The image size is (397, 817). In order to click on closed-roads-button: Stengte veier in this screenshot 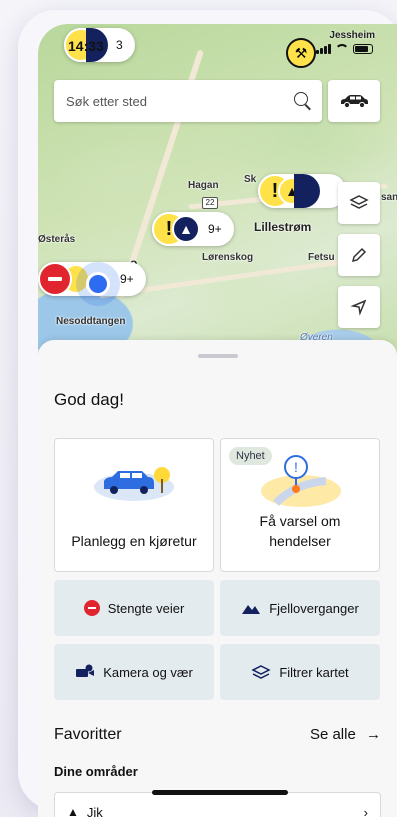, I will do `click(134, 608)`.